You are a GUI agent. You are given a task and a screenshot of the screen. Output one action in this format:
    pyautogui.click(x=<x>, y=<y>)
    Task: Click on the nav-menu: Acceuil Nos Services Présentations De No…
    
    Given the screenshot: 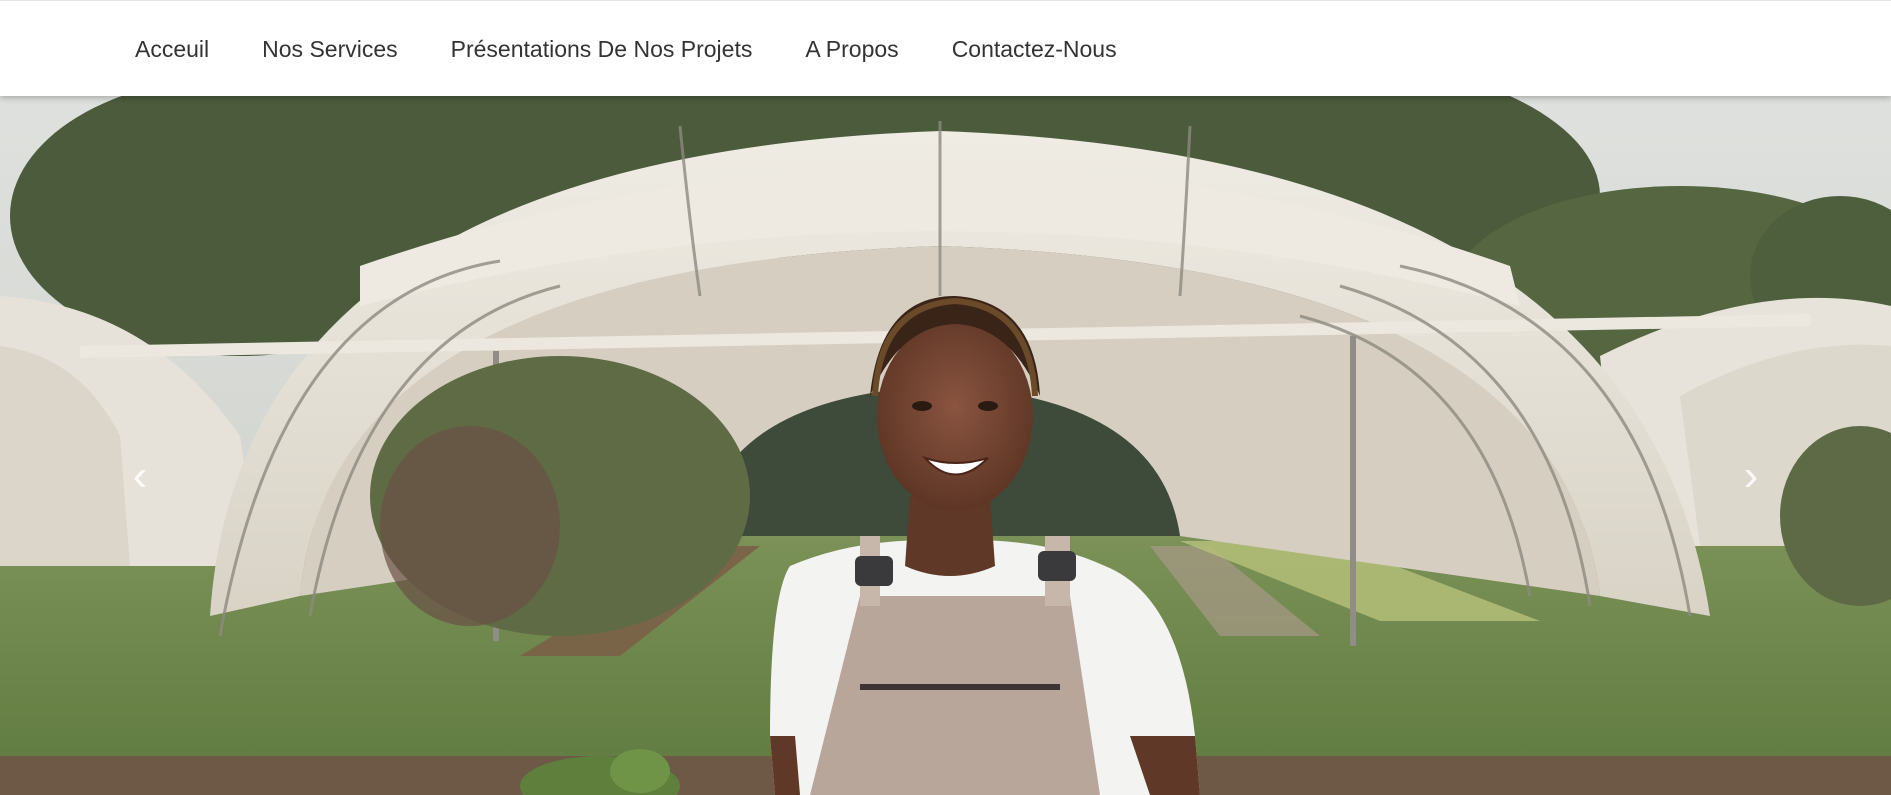 What is the action you would take?
    pyautogui.click(x=626, y=49)
    